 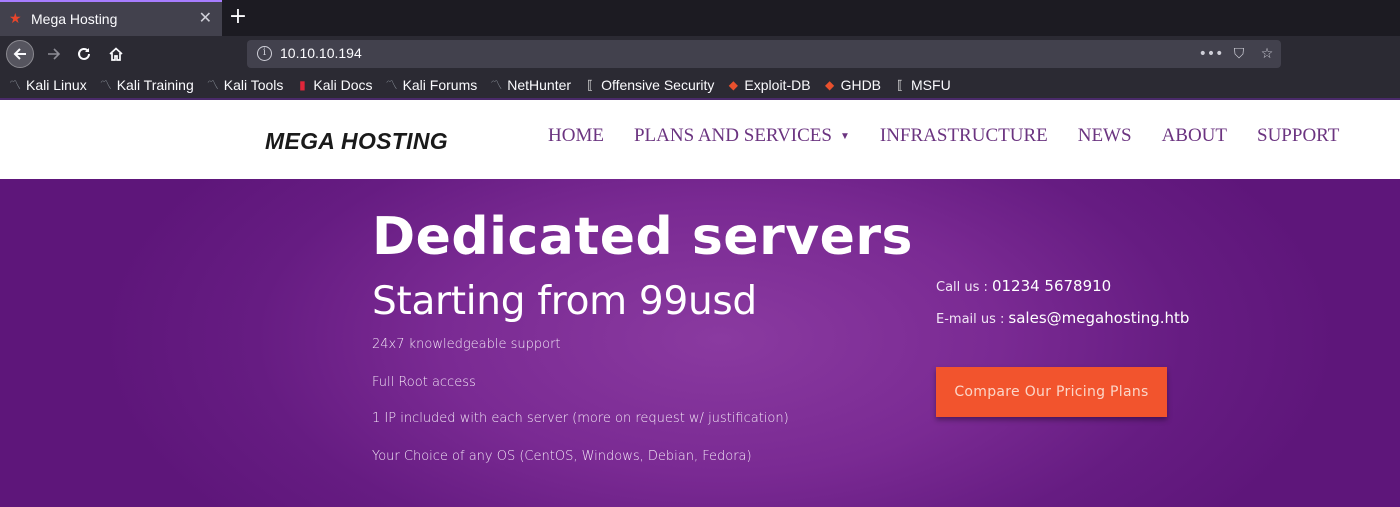 I want to click on bookmark-msfu: ⟦ MSFU, so click(x=922, y=85).